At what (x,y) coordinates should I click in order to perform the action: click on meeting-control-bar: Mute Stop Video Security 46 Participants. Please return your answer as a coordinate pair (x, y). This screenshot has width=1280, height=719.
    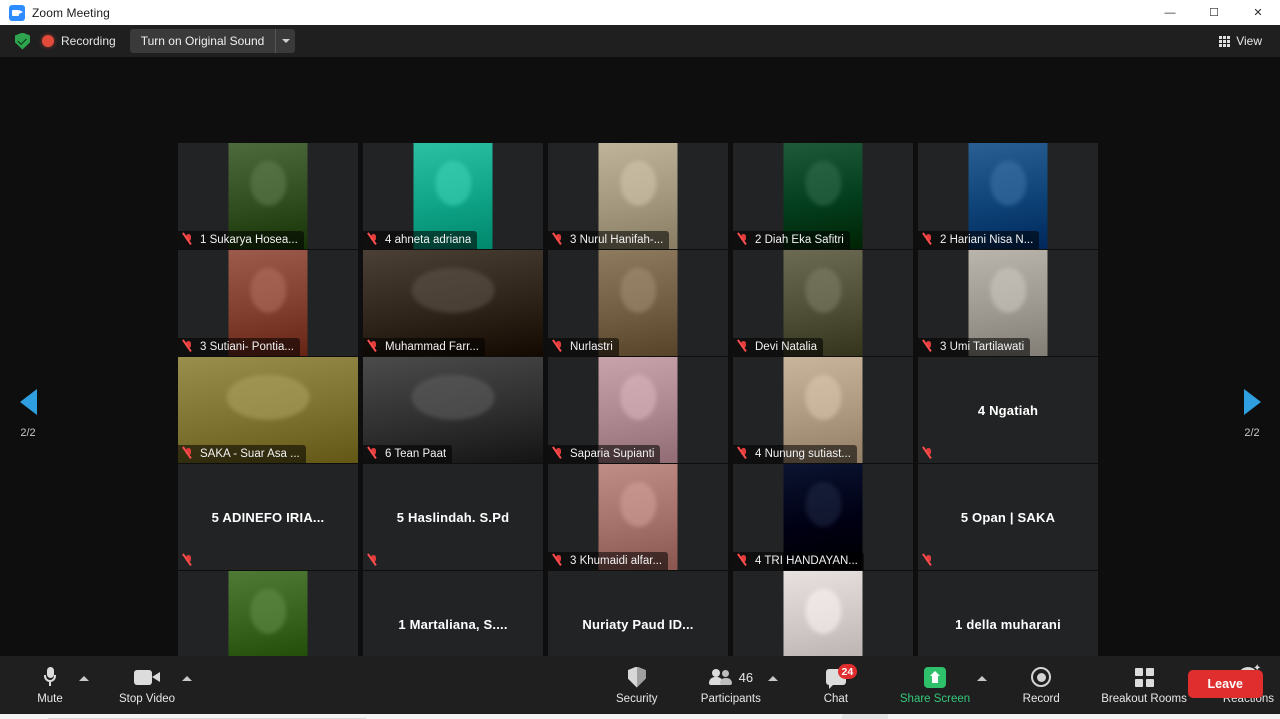
    Looking at the image, I should click on (640, 685).